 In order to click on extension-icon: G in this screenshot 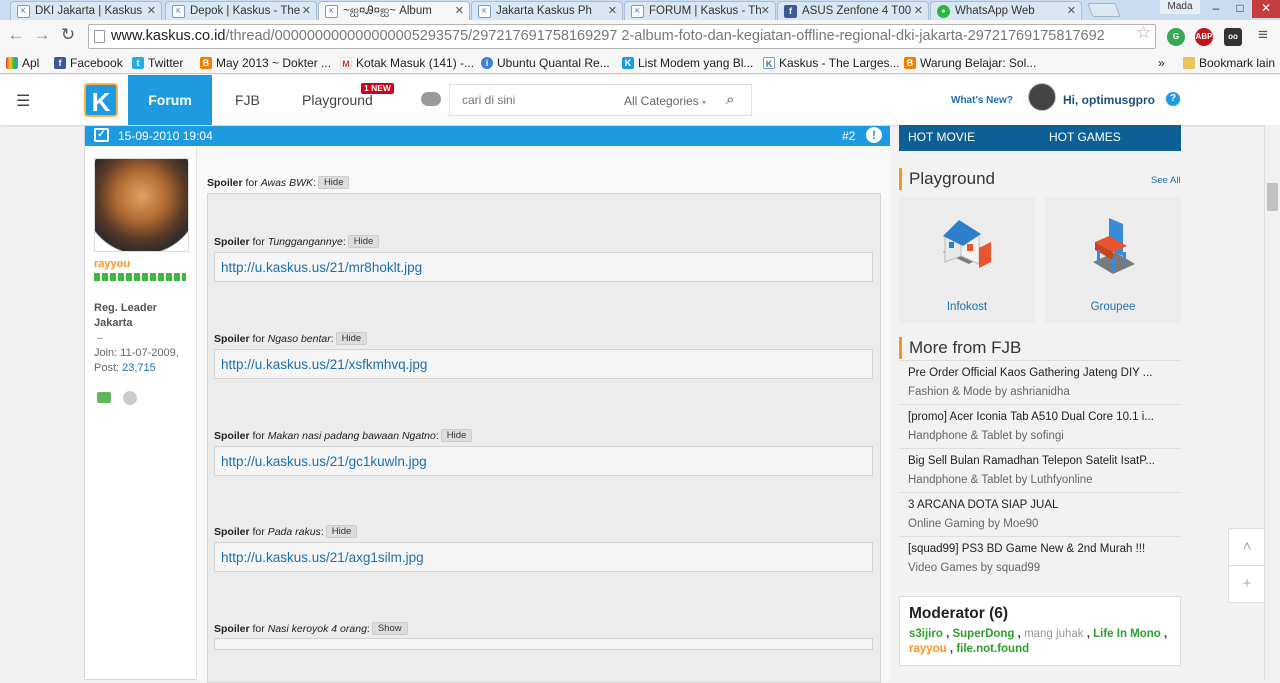, I will do `click(1176, 37)`.